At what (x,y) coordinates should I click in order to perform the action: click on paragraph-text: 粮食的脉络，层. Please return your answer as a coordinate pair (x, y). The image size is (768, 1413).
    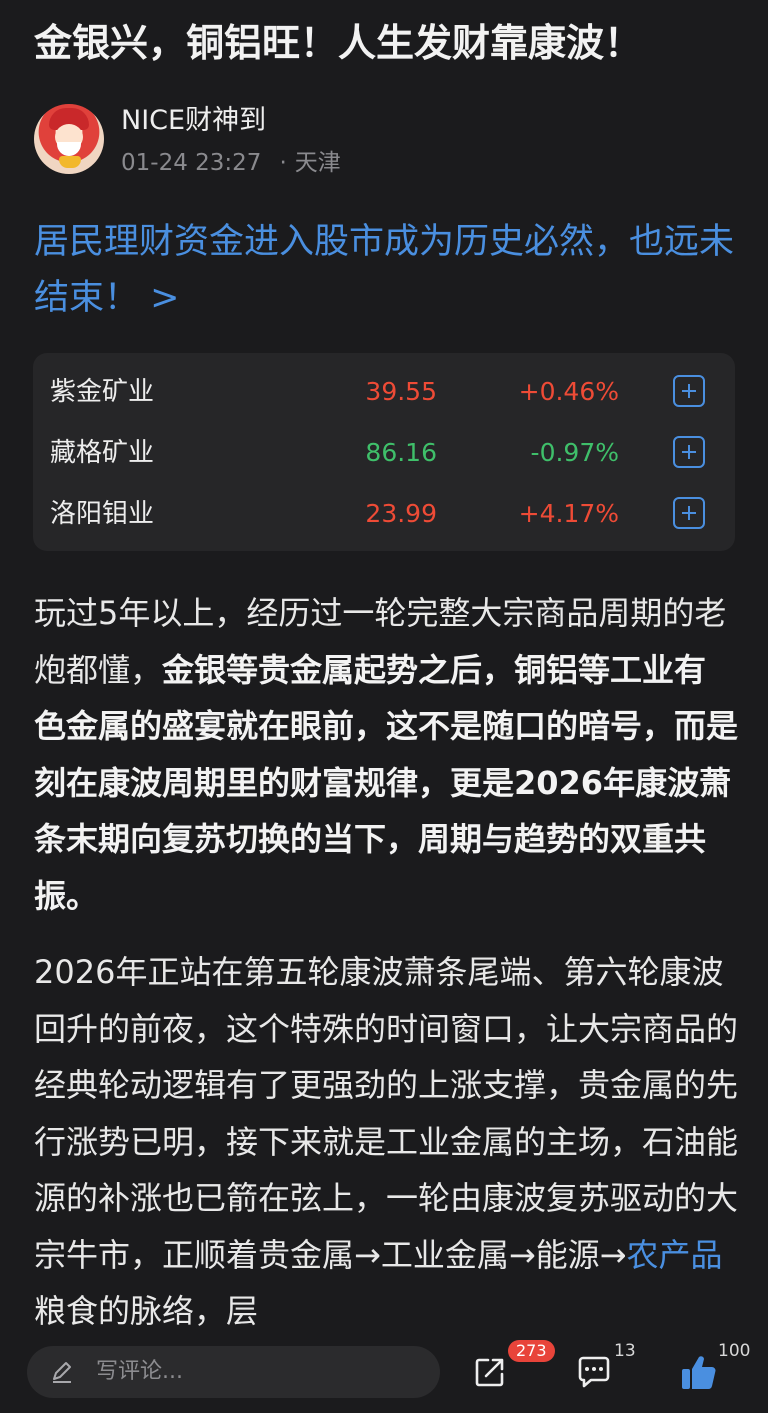
    Looking at the image, I should click on (146, 1311).